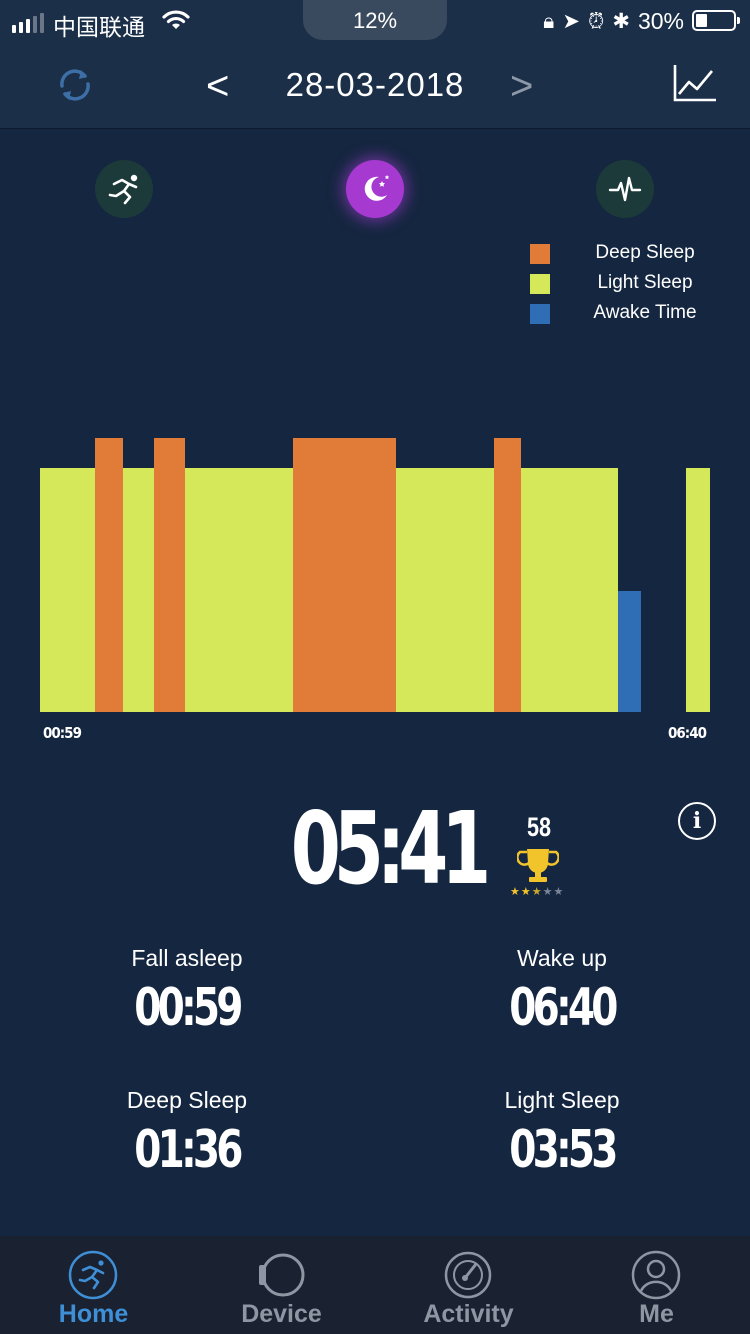 Image resolution: width=750 pixels, height=1334 pixels. I want to click on stat-value: 00:59, so click(188, 1008).